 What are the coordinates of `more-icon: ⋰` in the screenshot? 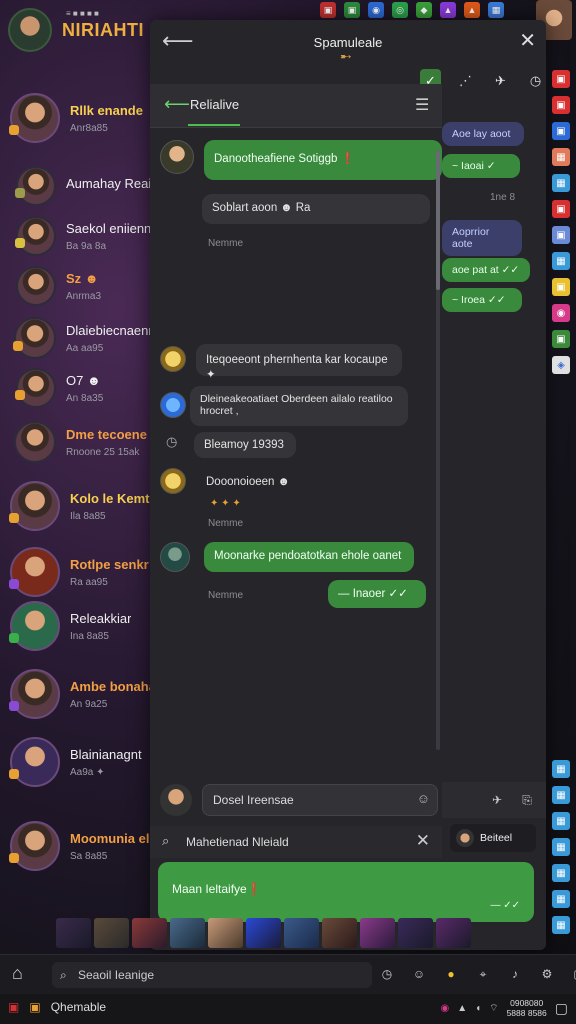 It's located at (465, 81).